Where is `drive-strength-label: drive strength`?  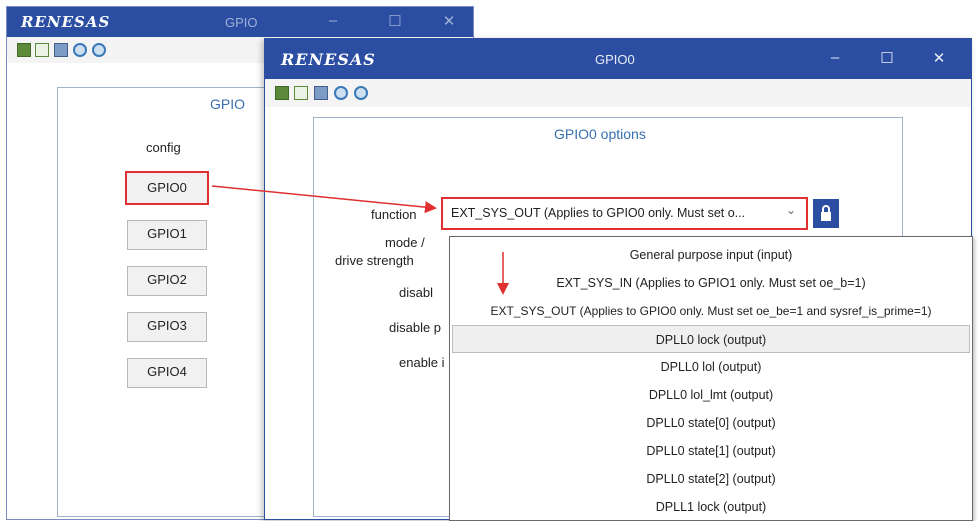 drive-strength-label: drive strength is located at coordinates (374, 260).